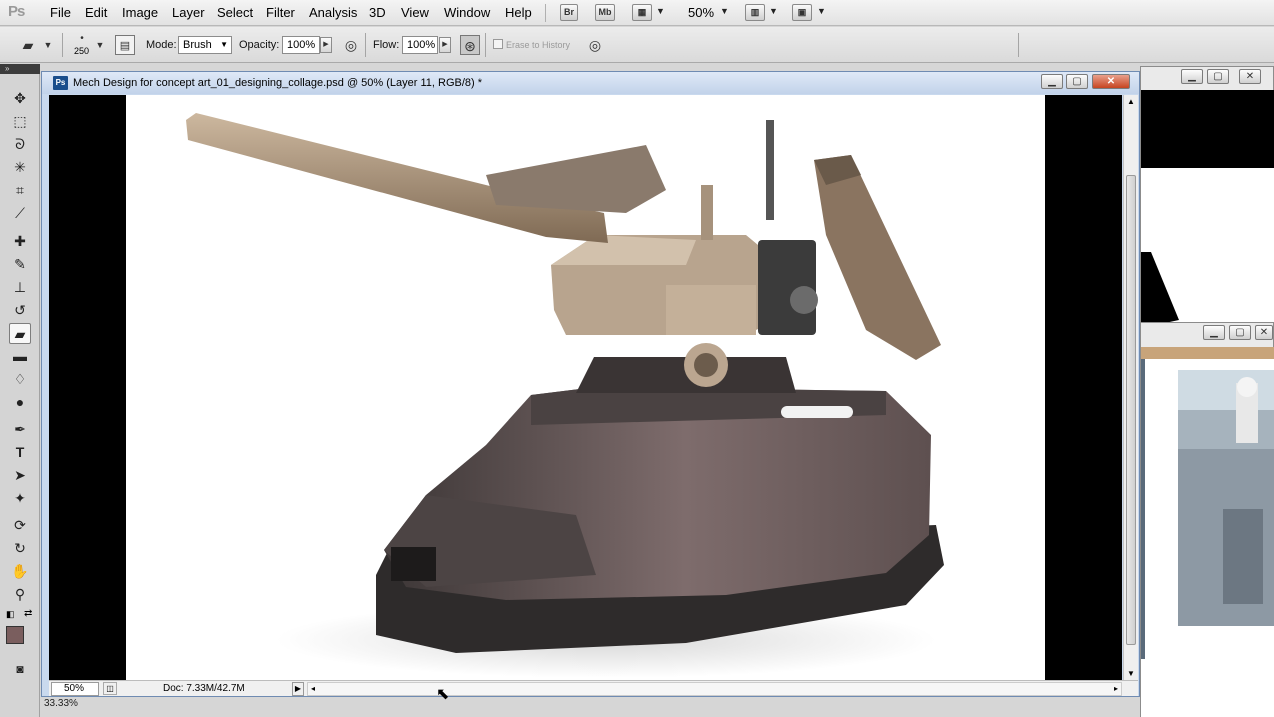  What do you see at coordinates (60, 83) in the screenshot?
I see `photoshop-document-icon: Ps` at bounding box center [60, 83].